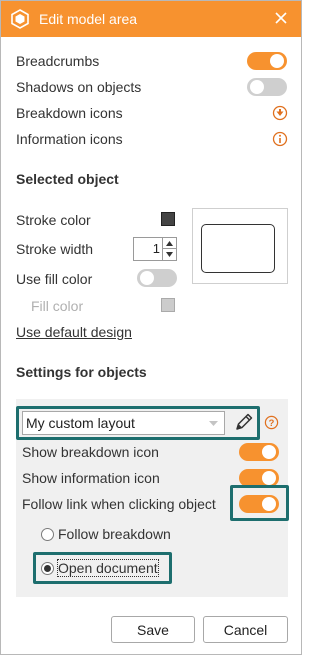 This screenshot has height=655, width=320. I want to click on close-icon, so click(281, 18).